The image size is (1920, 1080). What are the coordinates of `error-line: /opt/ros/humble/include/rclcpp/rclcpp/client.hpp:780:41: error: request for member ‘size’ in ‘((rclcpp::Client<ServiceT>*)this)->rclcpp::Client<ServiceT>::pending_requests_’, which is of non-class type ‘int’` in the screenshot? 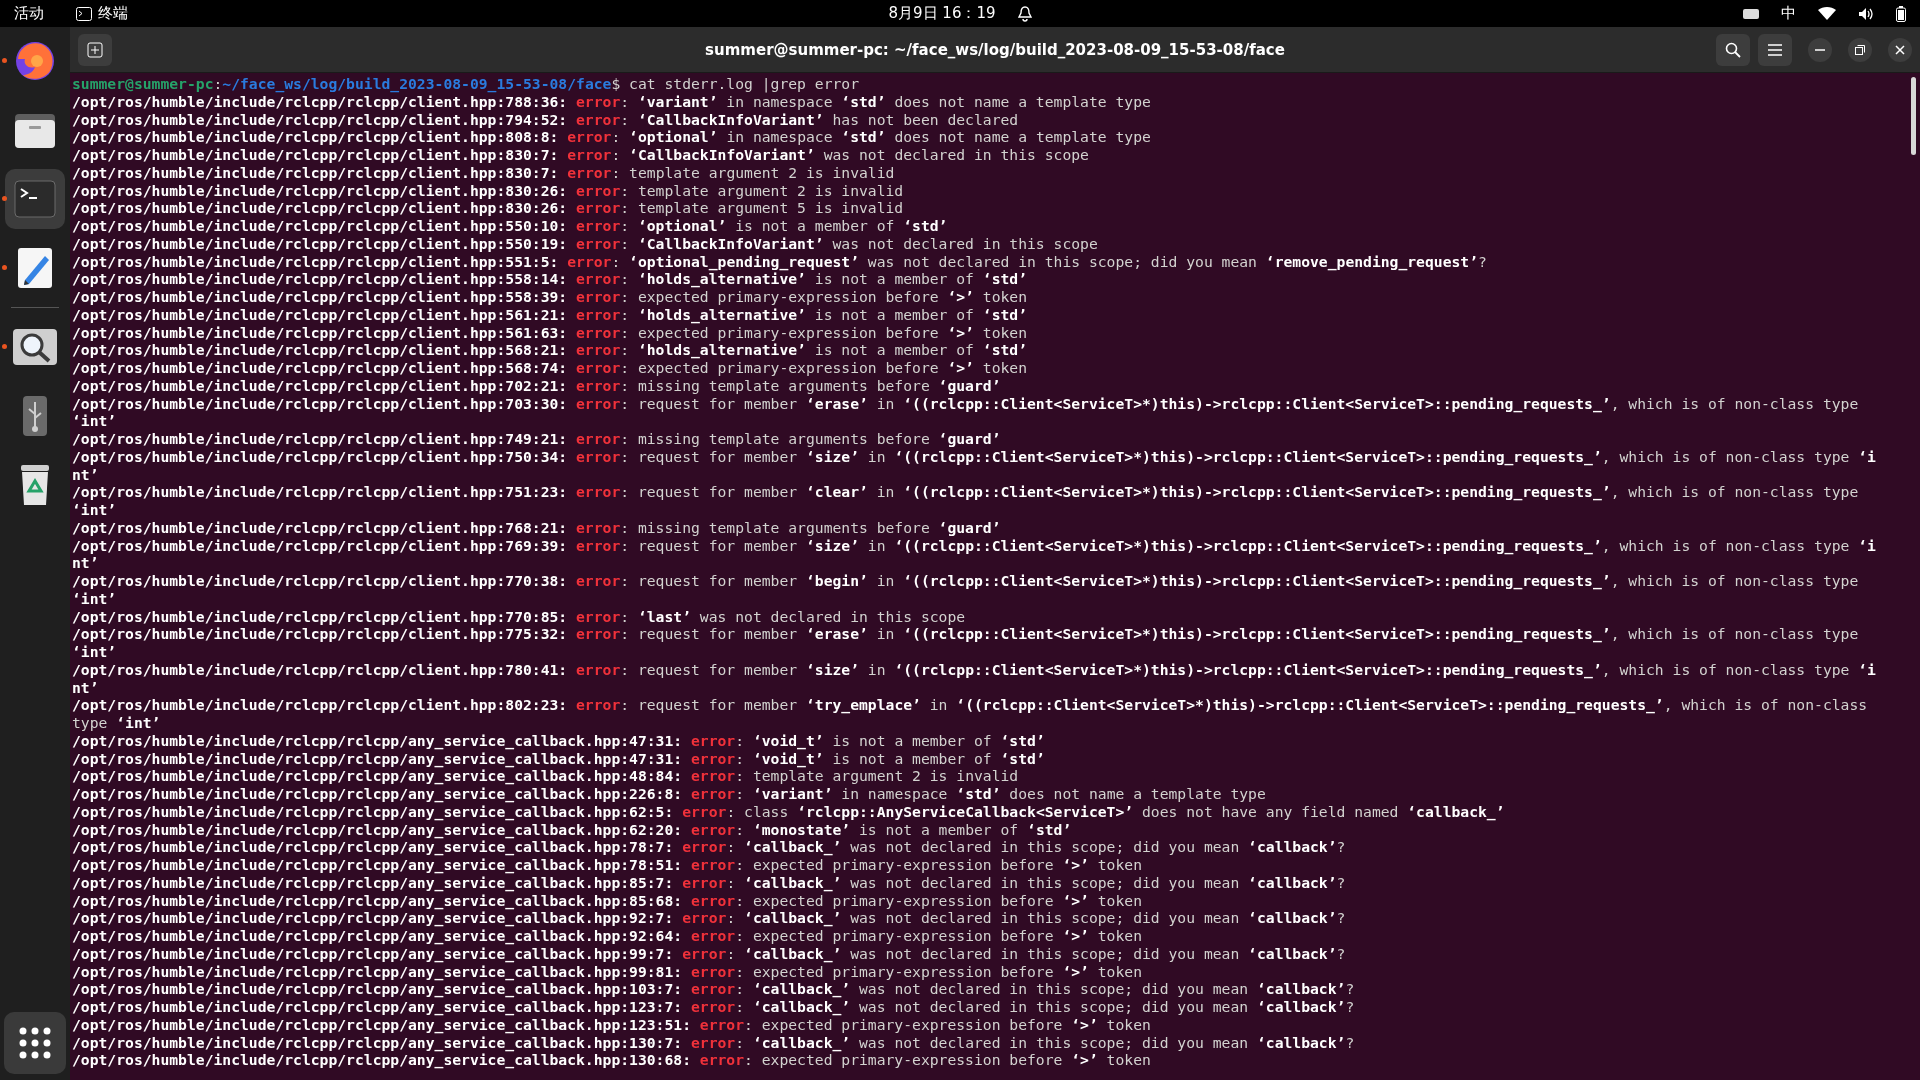 It's located at (974, 678).